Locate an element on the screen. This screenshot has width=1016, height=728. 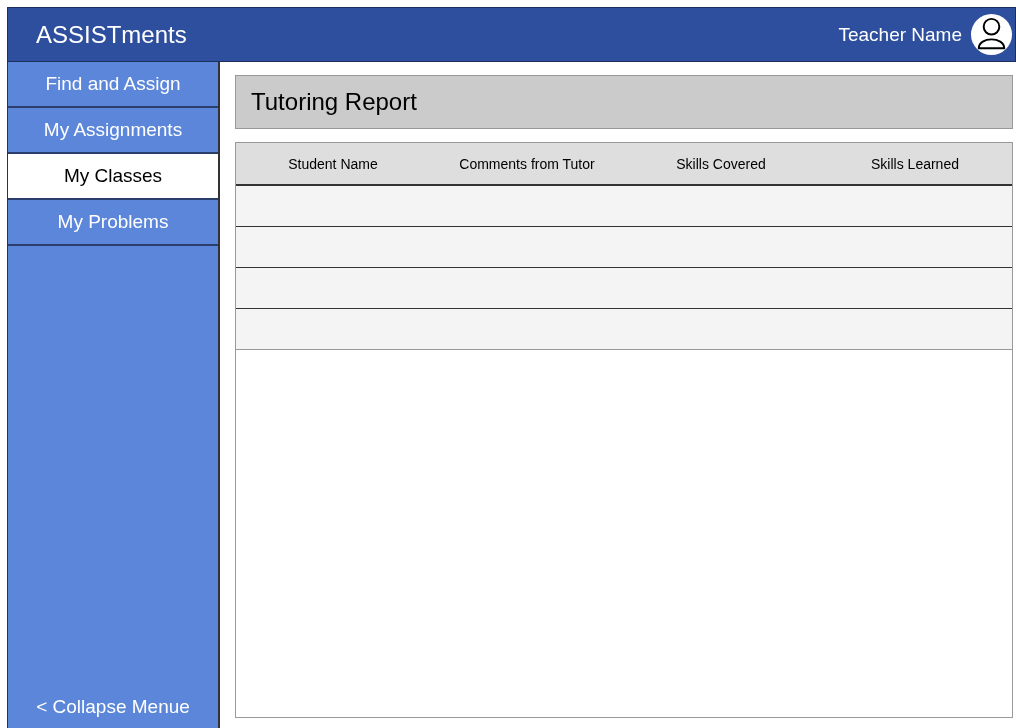
column-header: Skills Learned is located at coordinates (915, 163).